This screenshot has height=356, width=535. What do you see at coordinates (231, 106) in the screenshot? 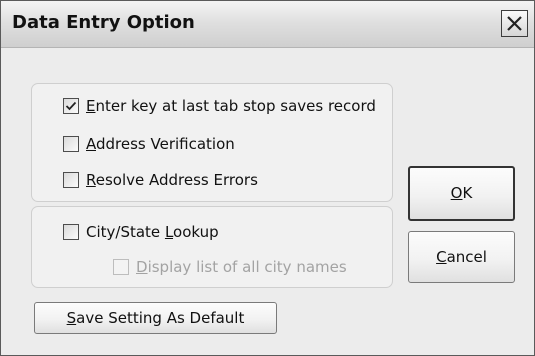
I see `enter-key-saves-record-label: Enter key at last tab stop saves record` at bounding box center [231, 106].